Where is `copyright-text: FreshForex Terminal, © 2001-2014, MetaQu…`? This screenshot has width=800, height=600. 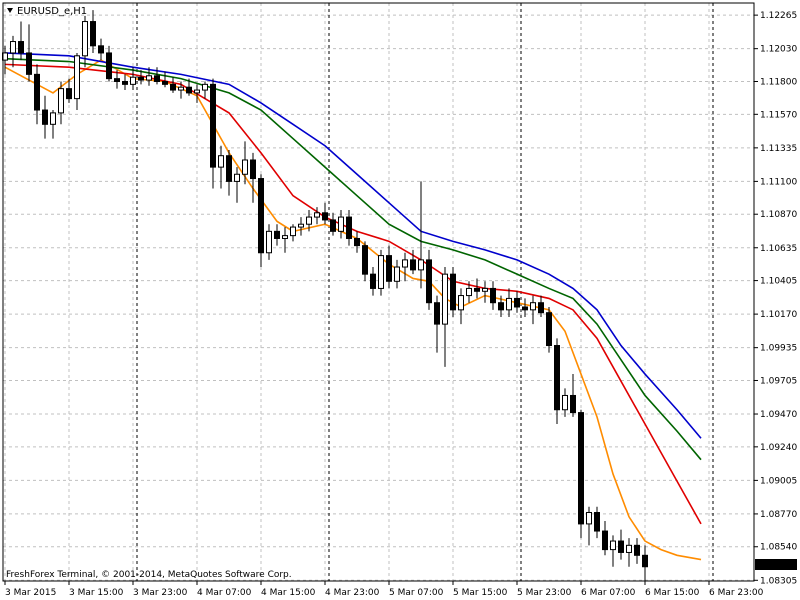 copyright-text: FreshForex Terminal, © 2001-2014, MetaQu… is located at coordinates (149, 575).